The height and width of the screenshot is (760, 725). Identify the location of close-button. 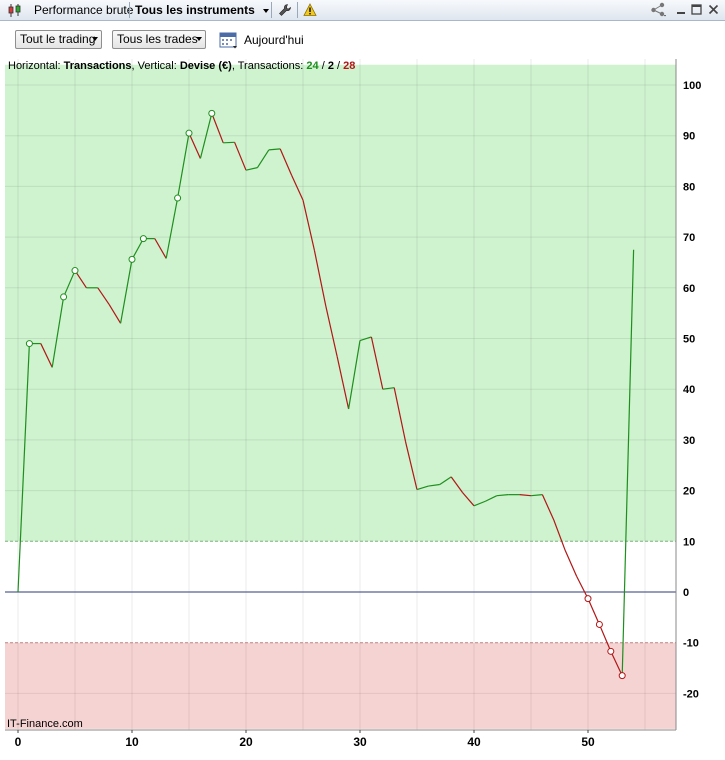
(713, 11).